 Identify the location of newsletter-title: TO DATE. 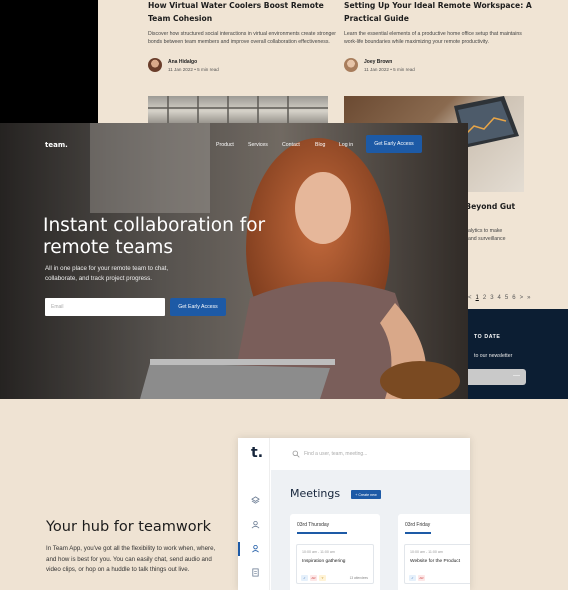
(487, 337).